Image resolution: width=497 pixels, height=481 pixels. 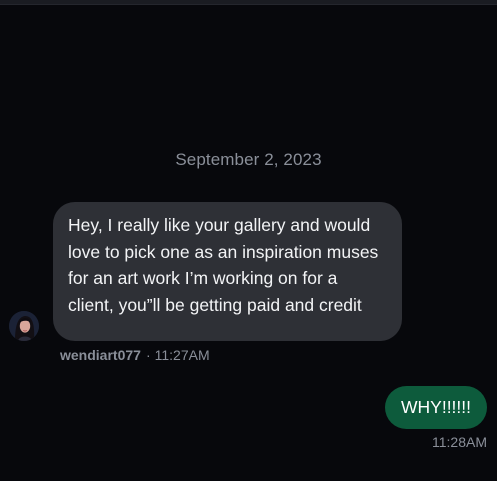 What do you see at coordinates (182, 355) in the screenshot?
I see `incoming-message-time: 11:27AM` at bounding box center [182, 355].